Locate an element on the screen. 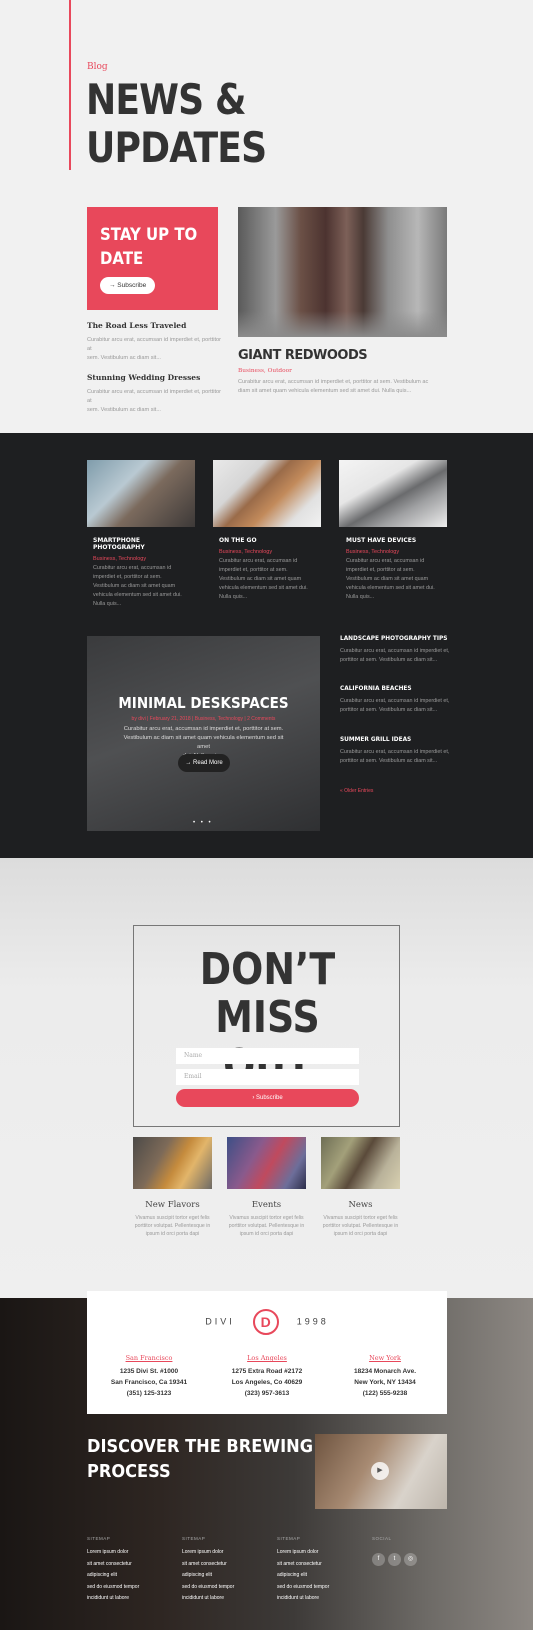  brand-year: 1998 is located at coordinates (312, 1321).